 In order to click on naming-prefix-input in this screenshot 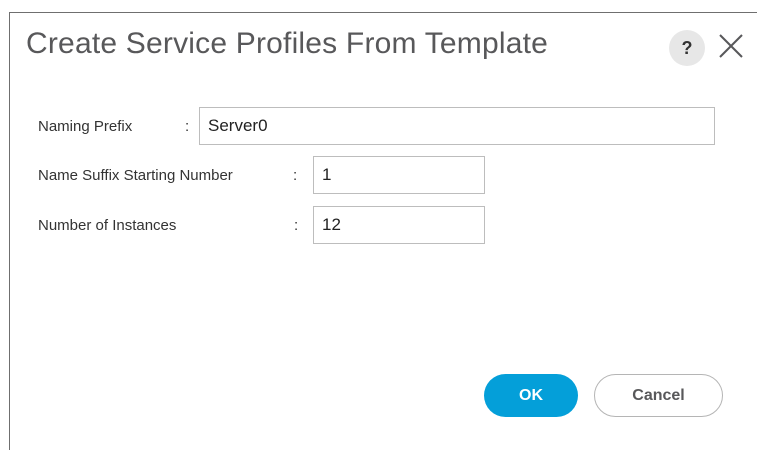, I will do `click(457, 126)`.